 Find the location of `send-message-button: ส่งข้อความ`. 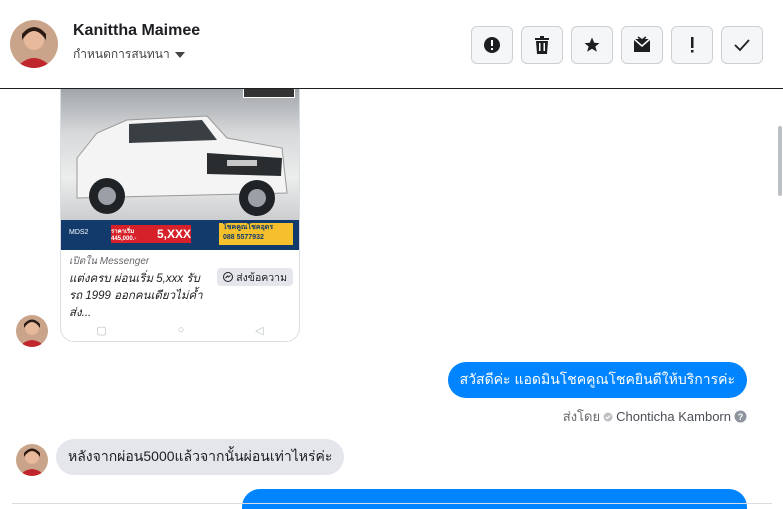

send-message-button: ส่งข้อความ is located at coordinates (255, 277).